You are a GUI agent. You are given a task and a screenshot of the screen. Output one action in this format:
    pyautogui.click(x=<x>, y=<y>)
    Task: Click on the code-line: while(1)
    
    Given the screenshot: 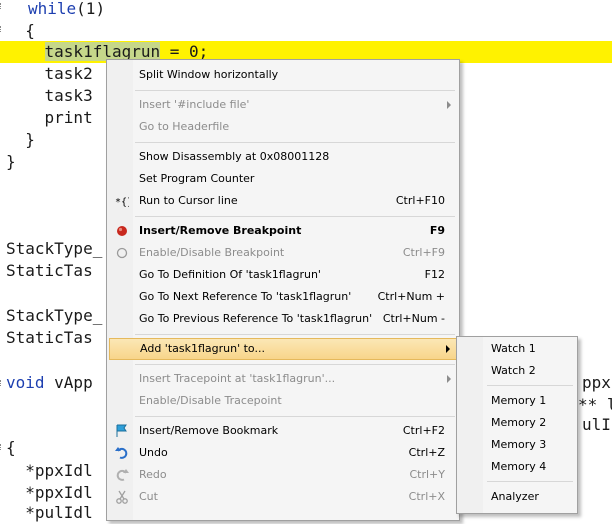 What is the action you would take?
    pyautogui.click(x=66, y=10)
    